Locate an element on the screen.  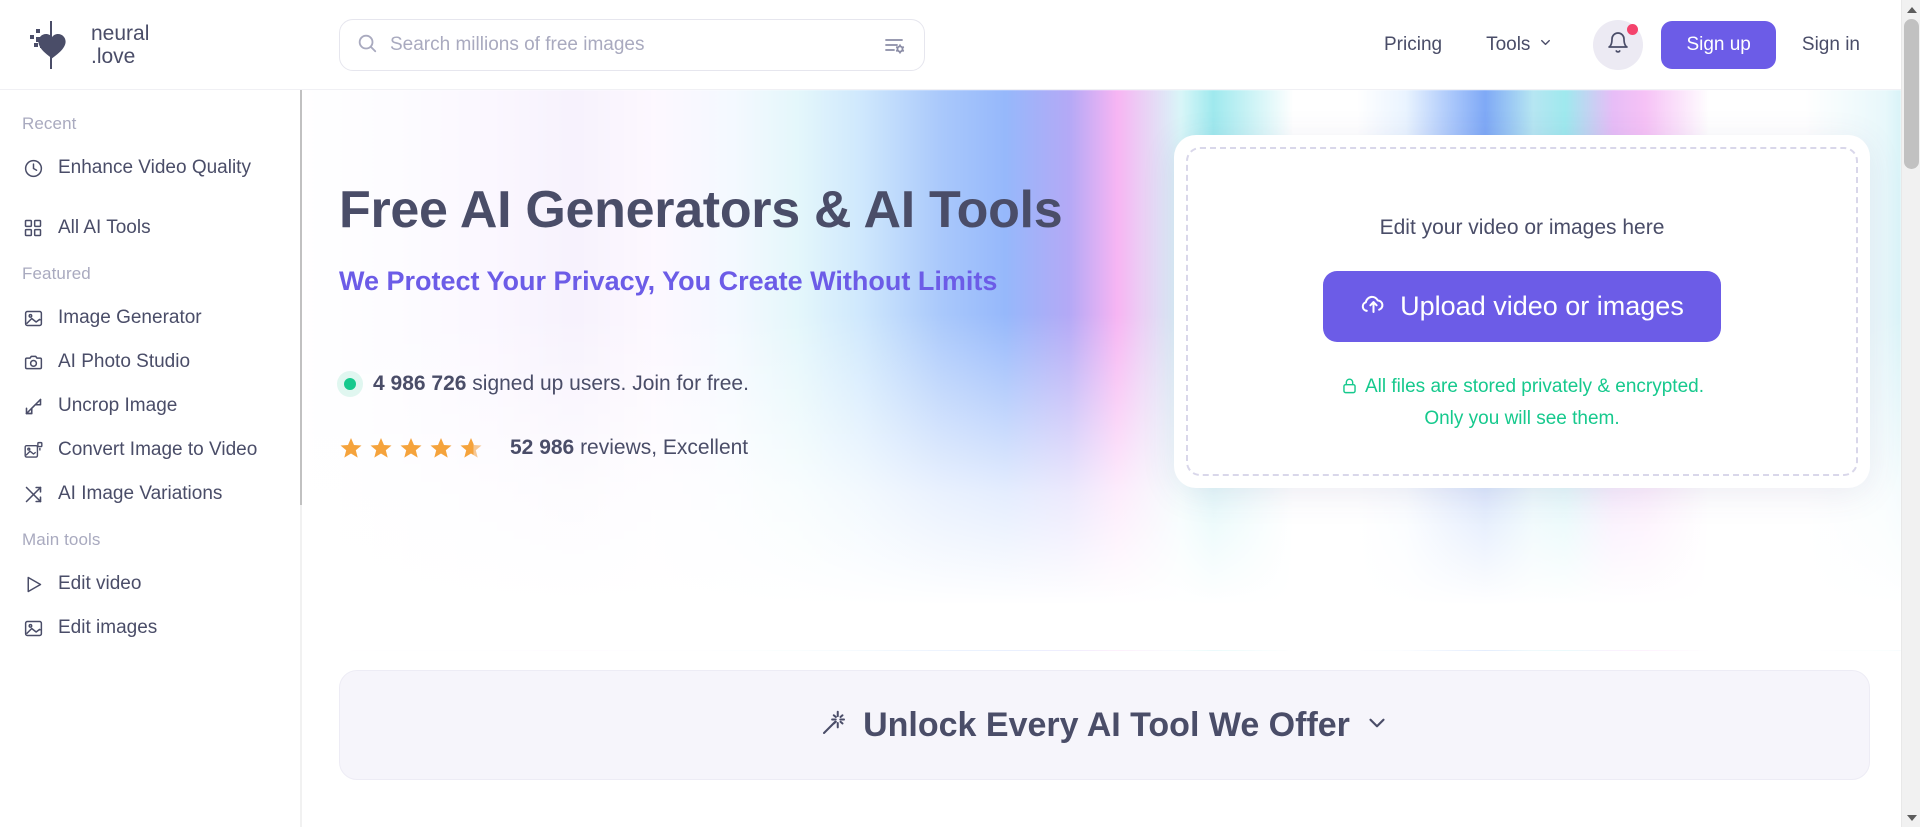
sidebar-group-label-recent: Recent is located at coordinates (49, 123).